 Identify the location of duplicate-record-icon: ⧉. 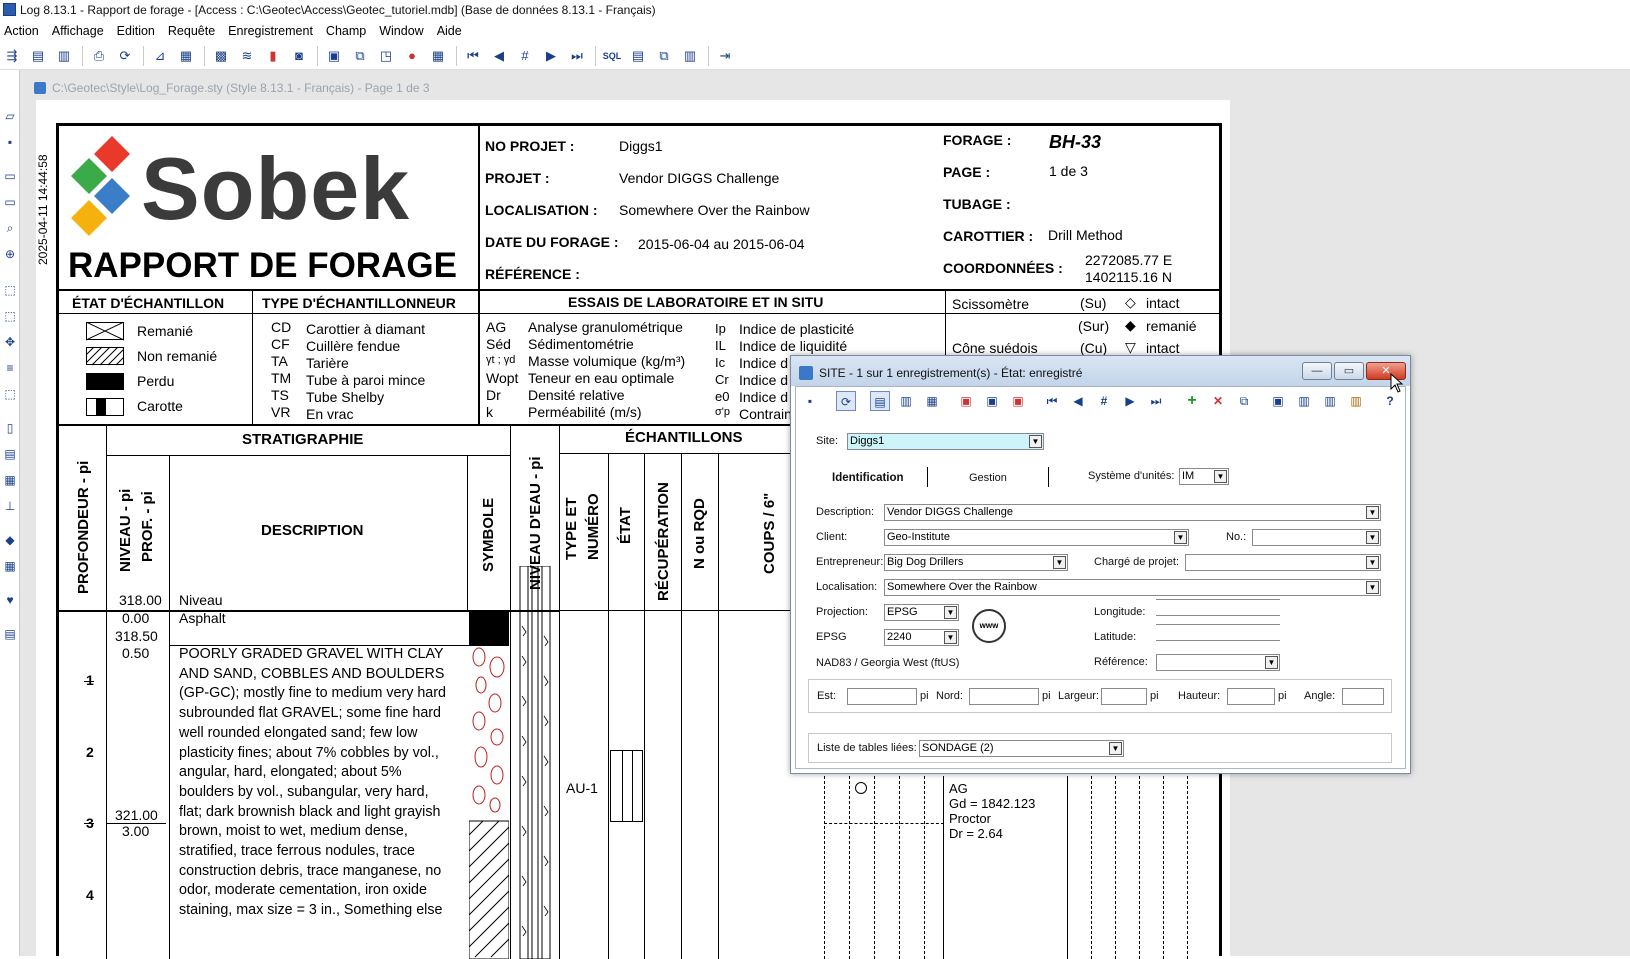
(1244, 401).